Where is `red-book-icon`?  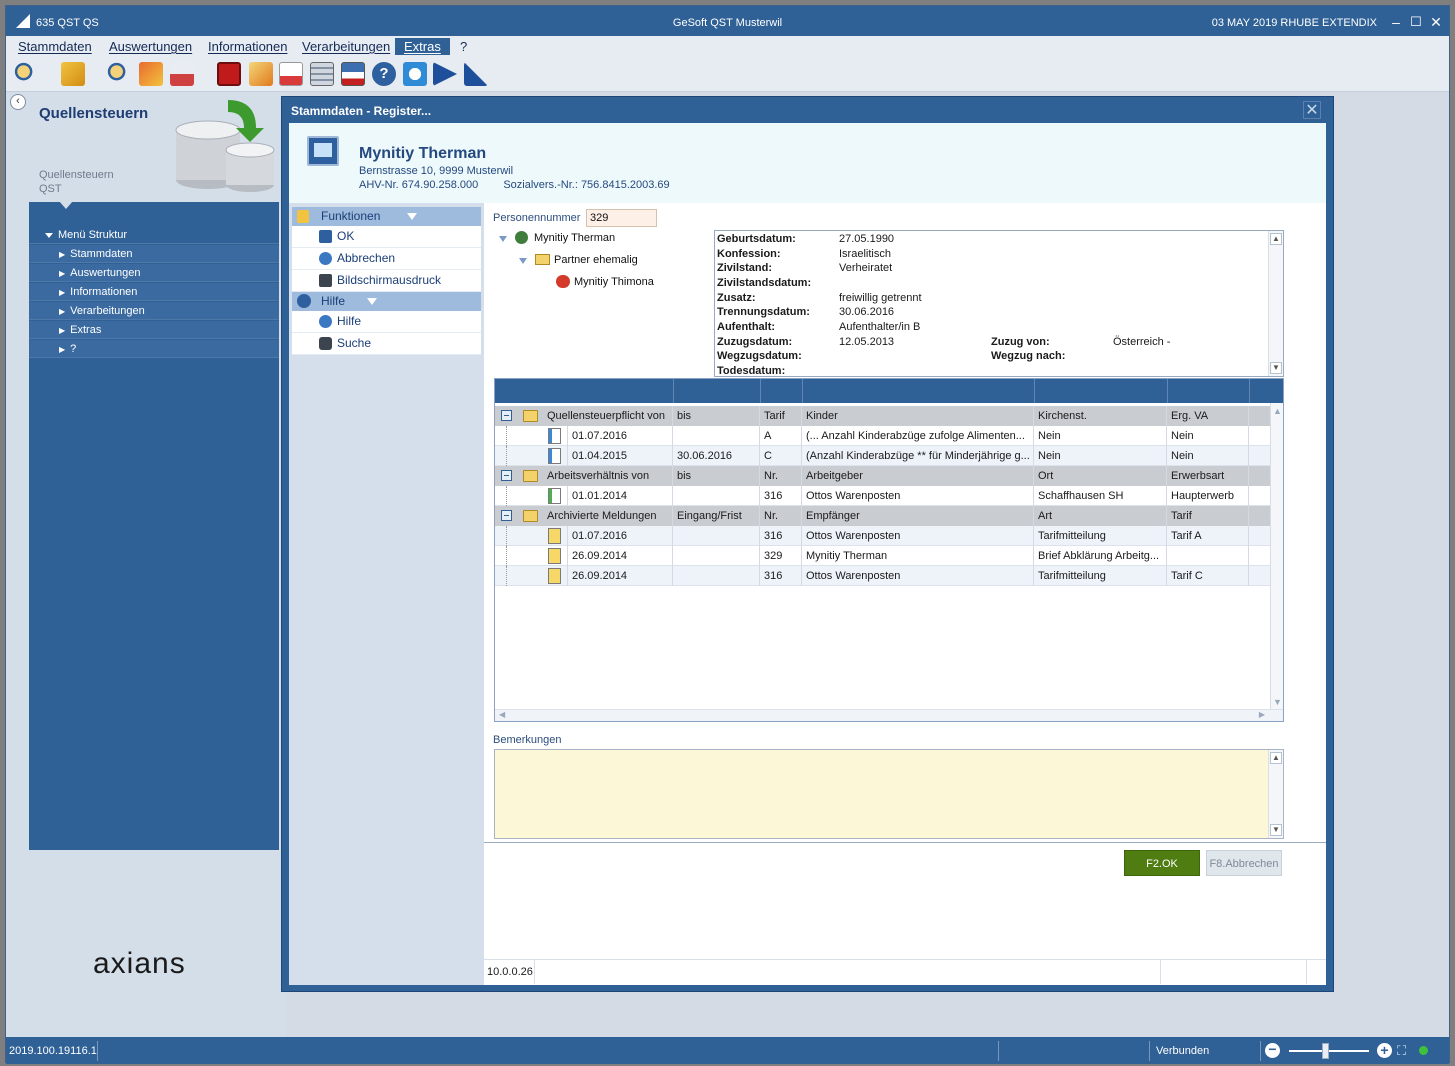 red-book-icon is located at coordinates (229, 74).